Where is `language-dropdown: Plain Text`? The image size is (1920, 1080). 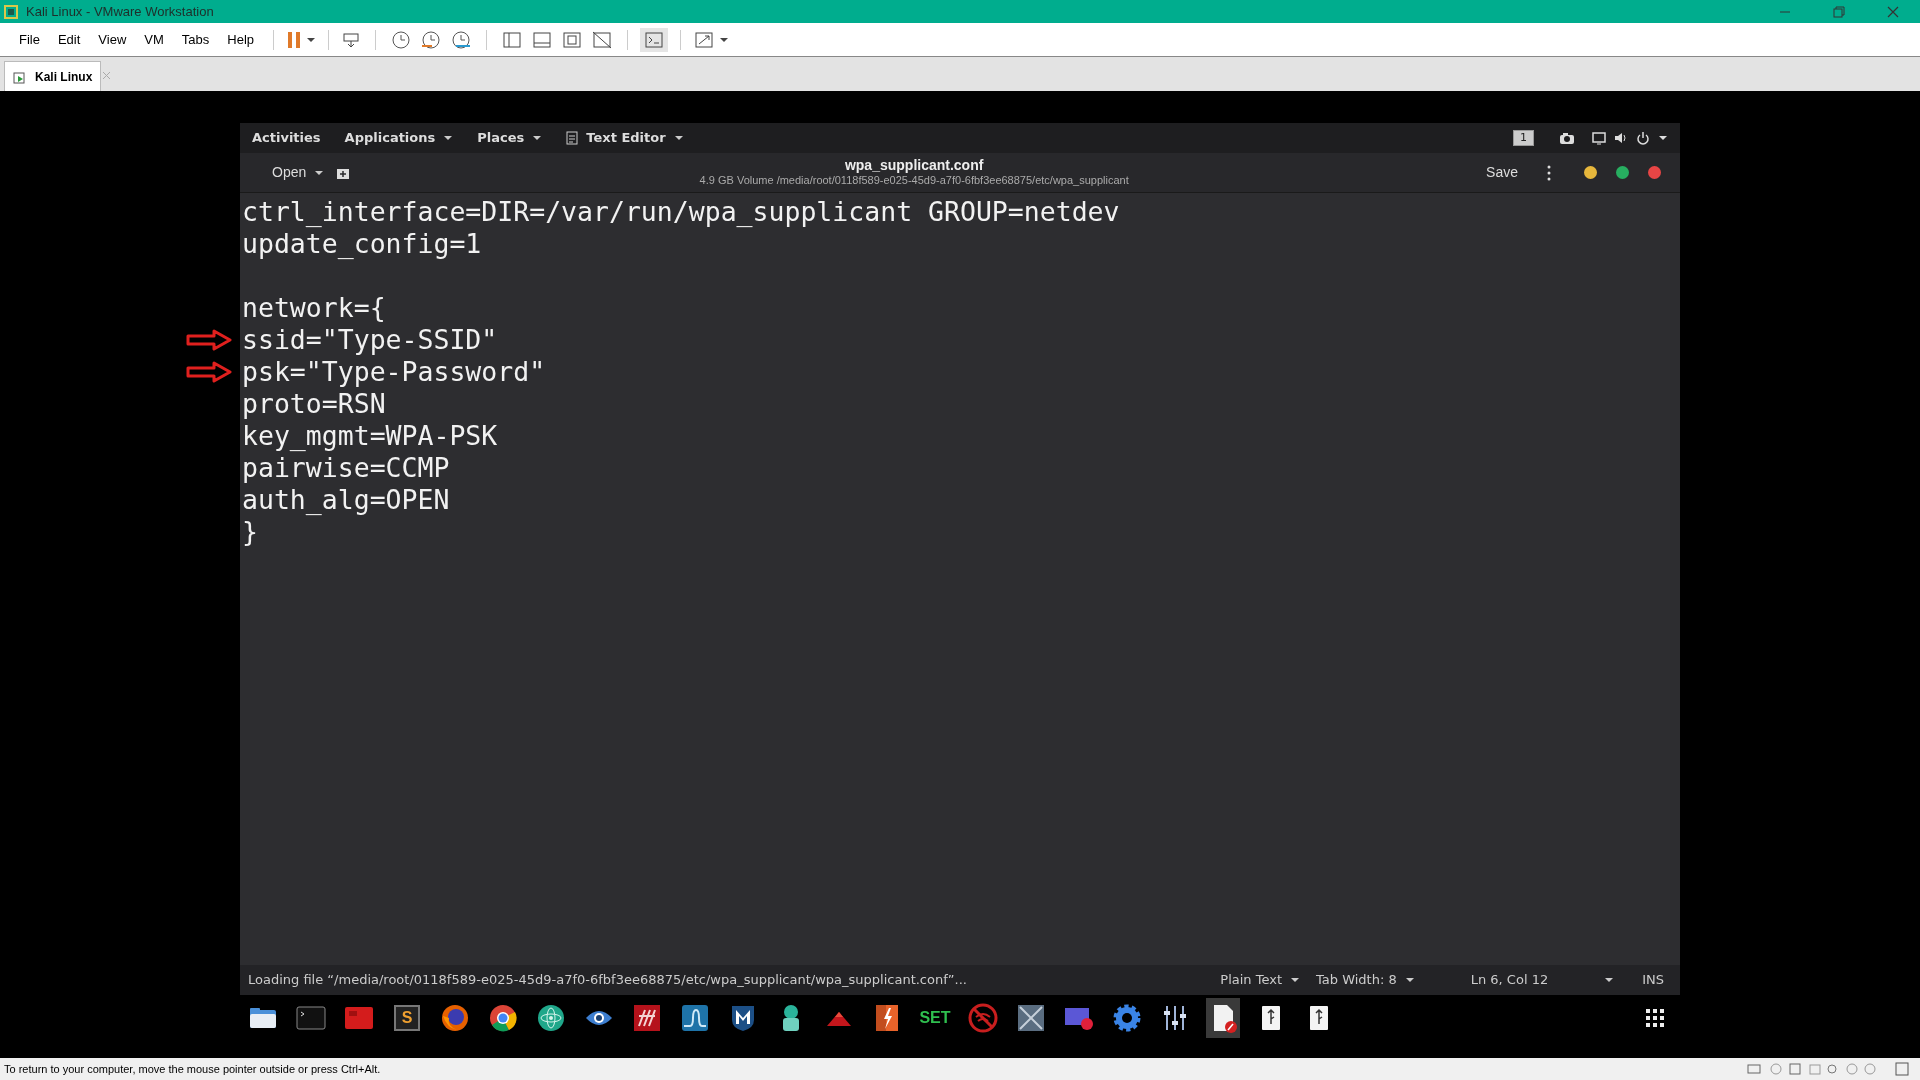 language-dropdown: Plain Text is located at coordinates (1260, 980).